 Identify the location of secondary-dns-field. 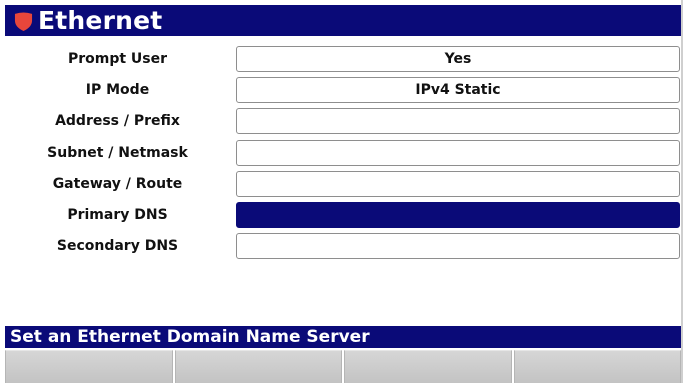
(458, 246).